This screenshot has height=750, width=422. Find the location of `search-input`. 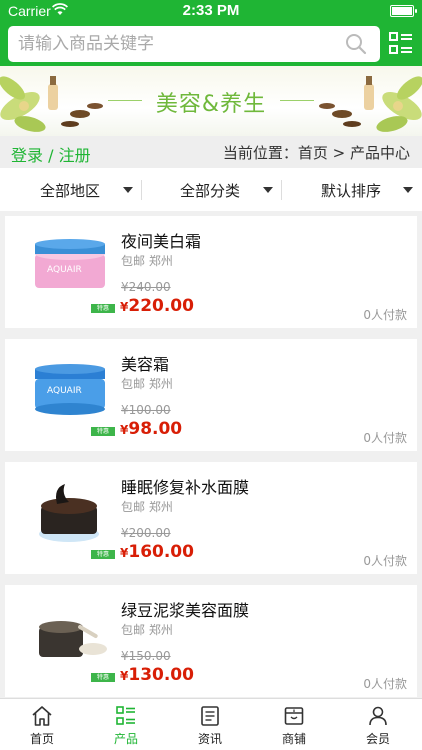

search-input is located at coordinates (173, 44).